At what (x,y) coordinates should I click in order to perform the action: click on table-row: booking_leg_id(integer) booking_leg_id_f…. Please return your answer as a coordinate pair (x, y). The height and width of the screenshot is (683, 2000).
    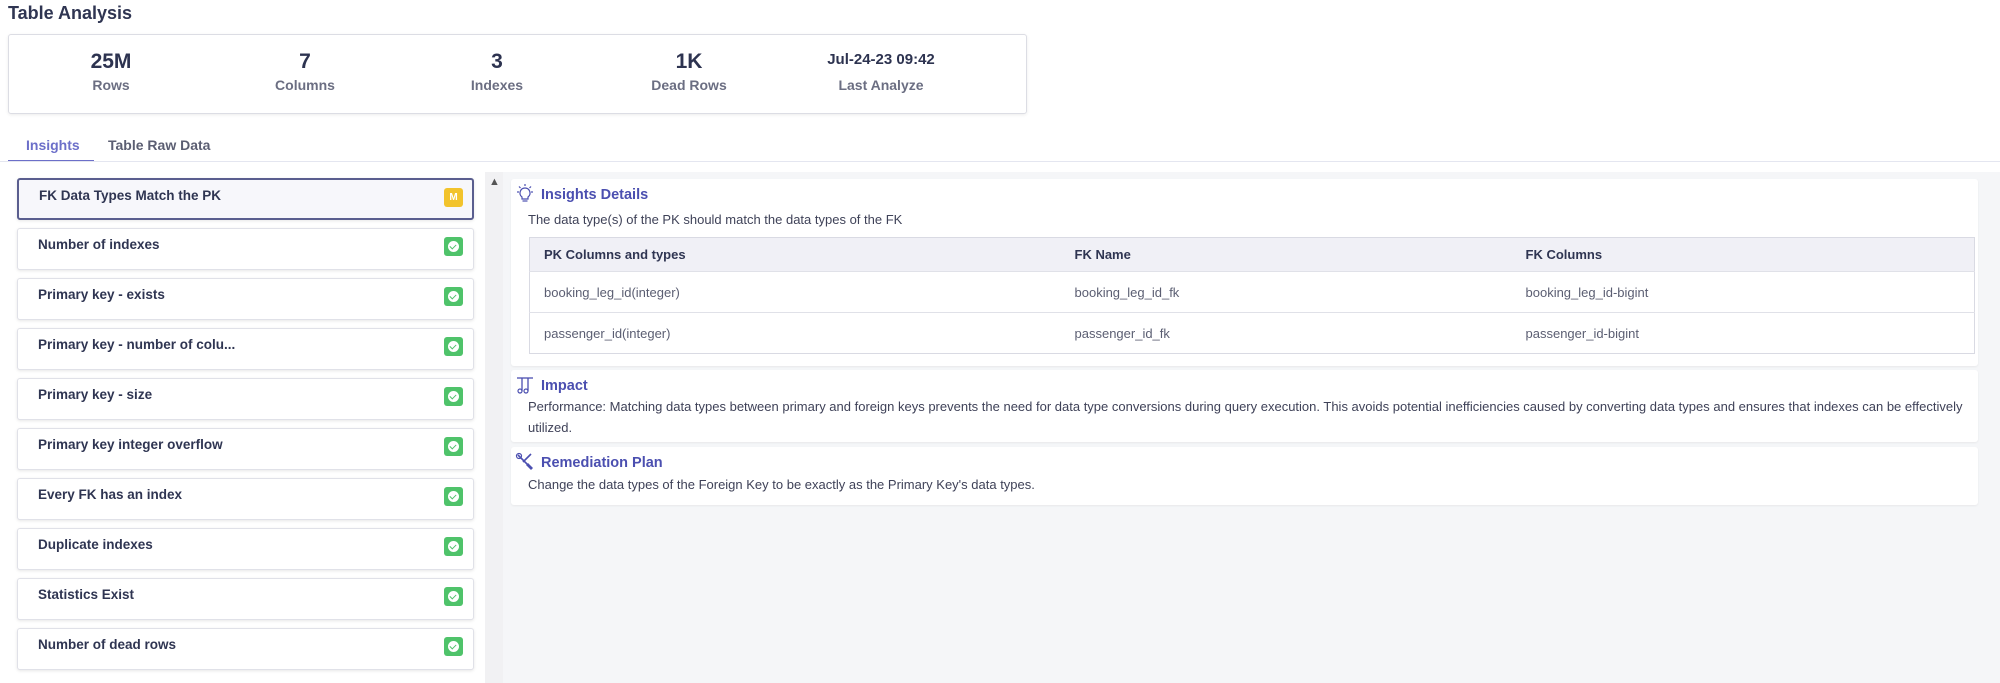
    Looking at the image, I should click on (1252, 292).